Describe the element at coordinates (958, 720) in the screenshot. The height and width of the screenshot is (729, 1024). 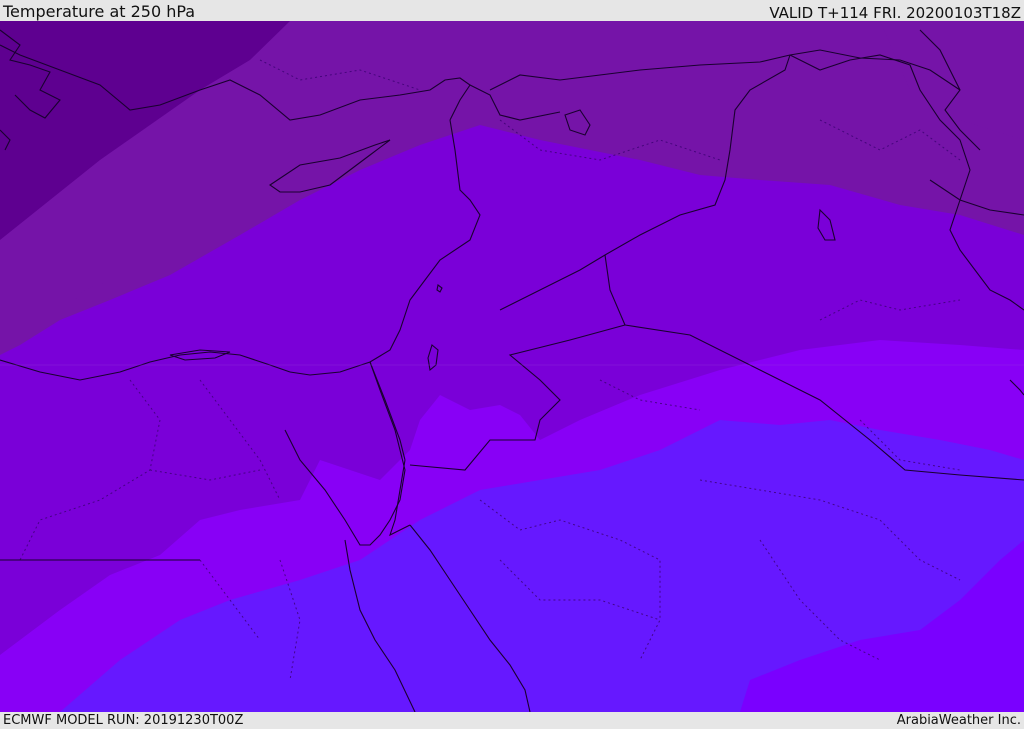
I see `credit: ArabiaWeather Inc.` at that location.